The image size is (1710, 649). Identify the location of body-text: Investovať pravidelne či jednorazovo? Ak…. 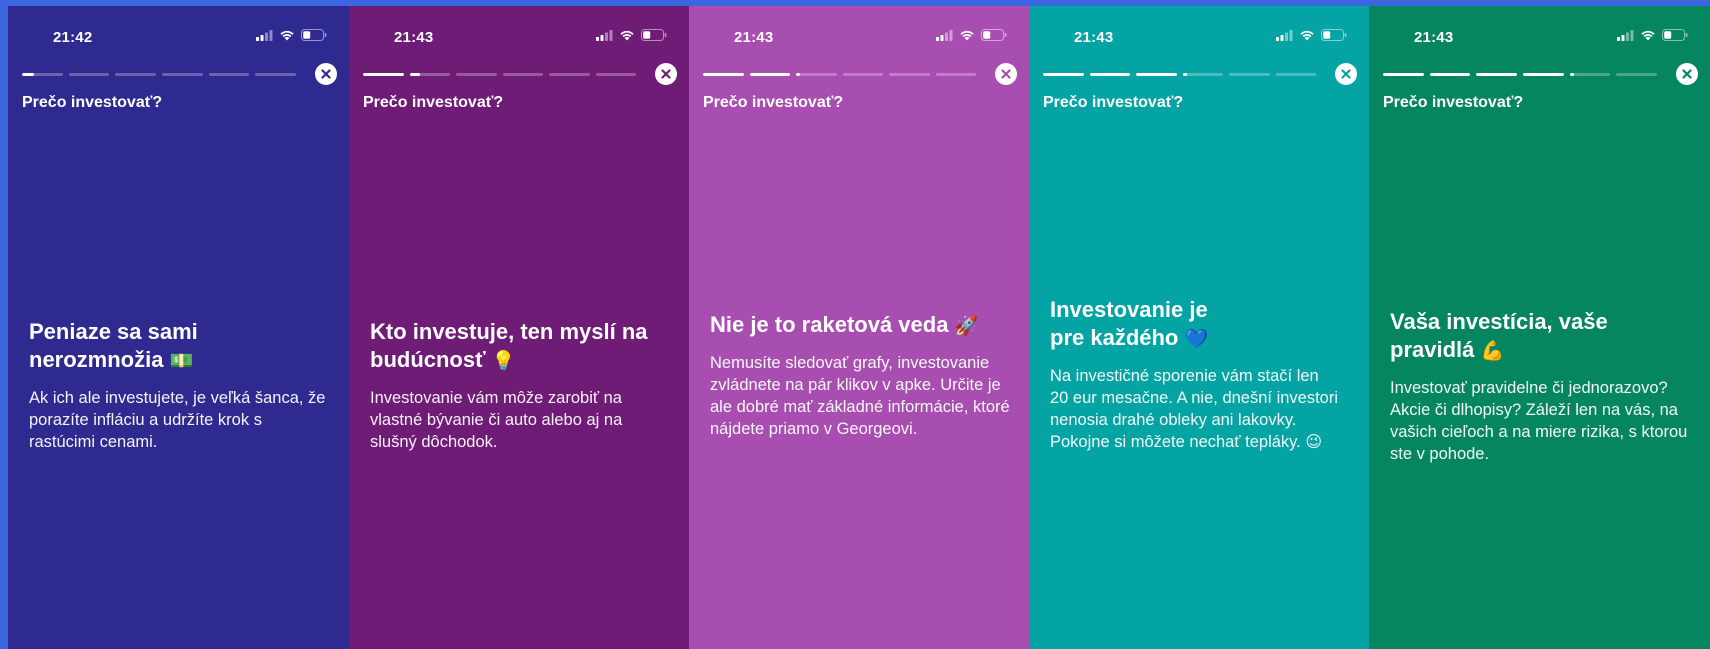
(1539, 421).